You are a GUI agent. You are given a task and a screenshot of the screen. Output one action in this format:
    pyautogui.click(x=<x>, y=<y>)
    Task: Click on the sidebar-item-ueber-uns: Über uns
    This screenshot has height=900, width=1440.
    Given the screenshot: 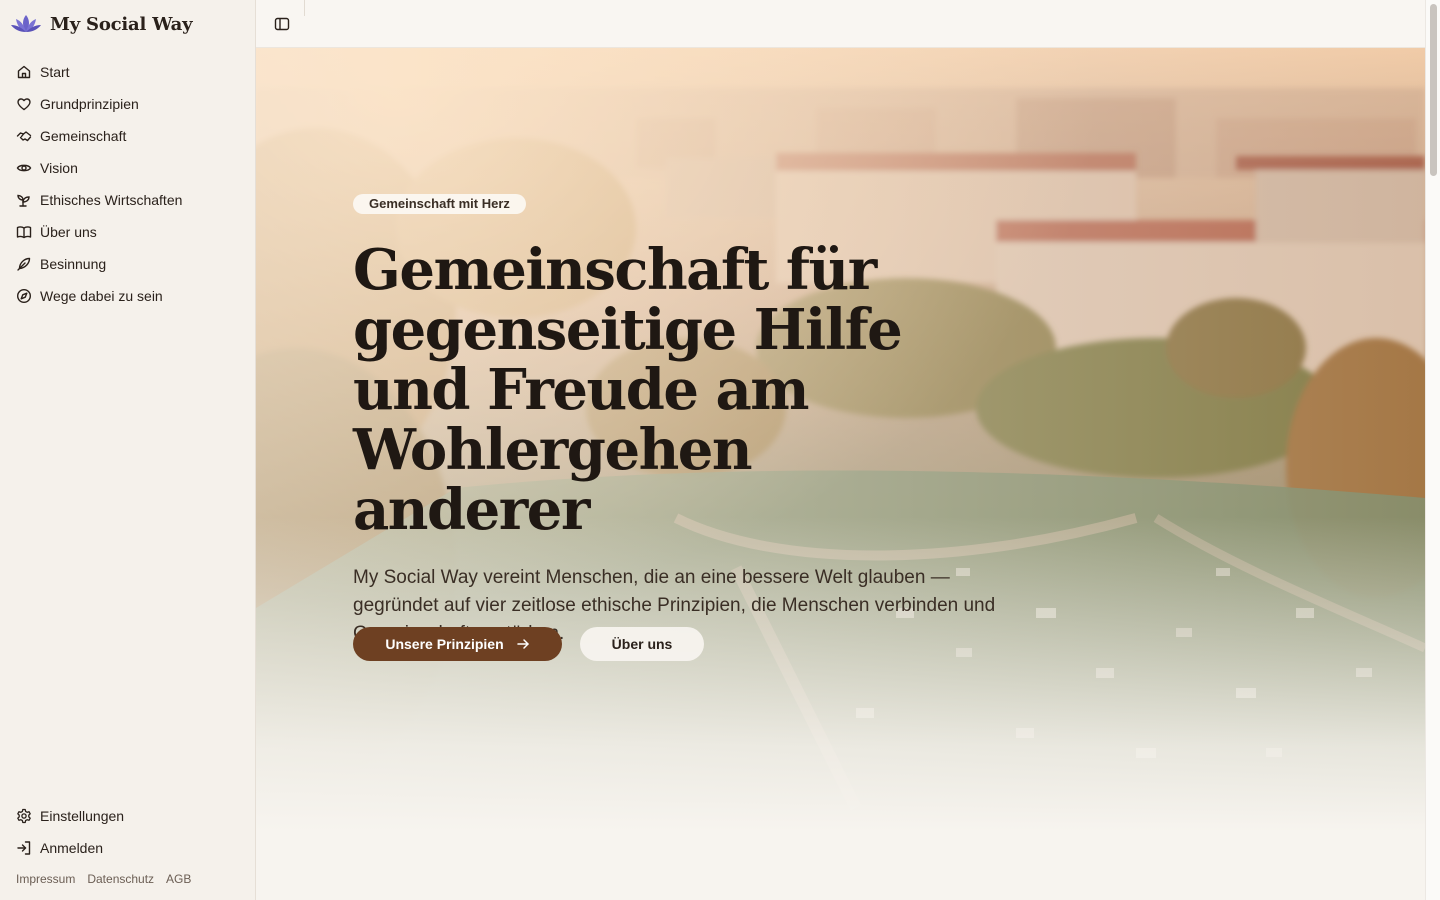 What is the action you would take?
    pyautogui.click(x=128, y=232)
    